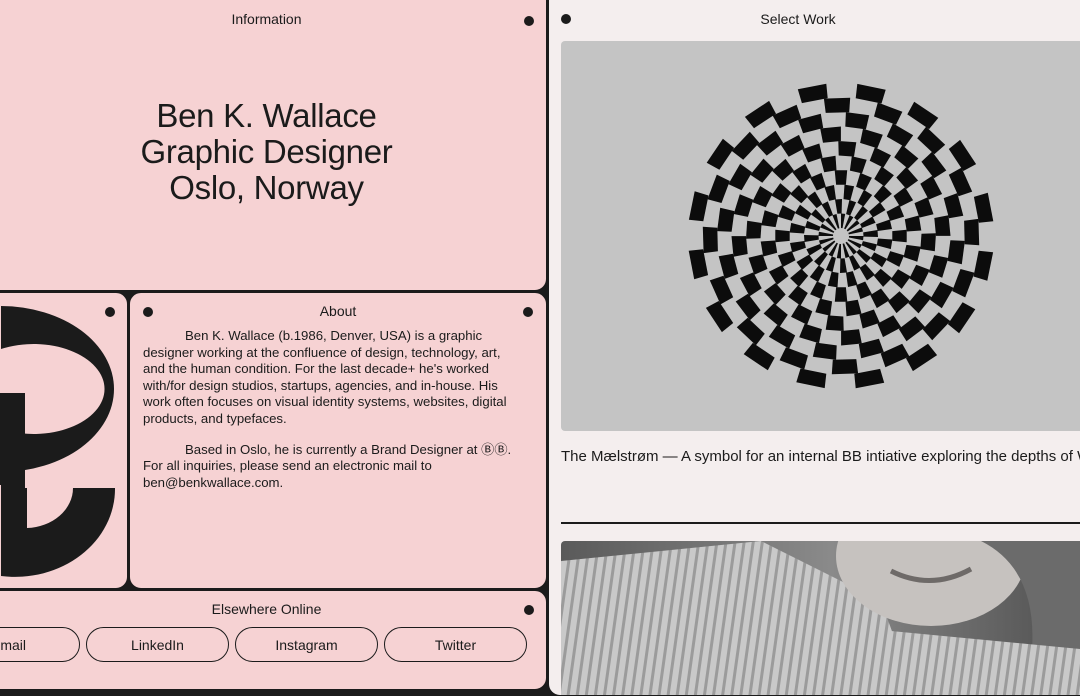 This screenshot has height=696, width=1080. Describe the element at coordinates (798, 19) in the screenshot. I see `select-work-title: Select Work` at that location.